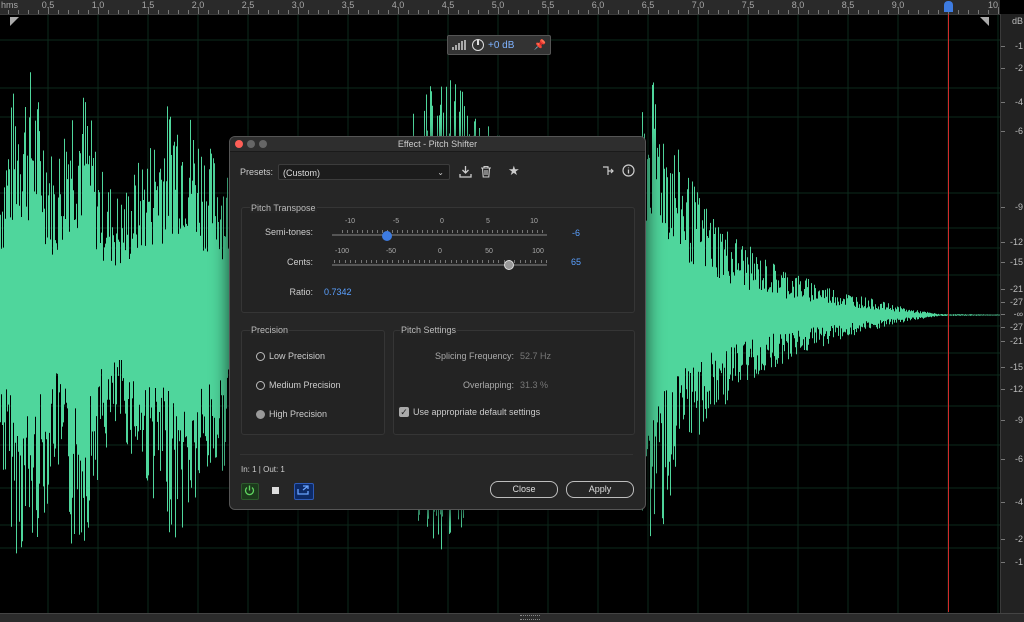 Image resolution: width=1024 pixels, height=622 pixels. I want to click on low-precision-radio: Low Precision, so click(290, 356).